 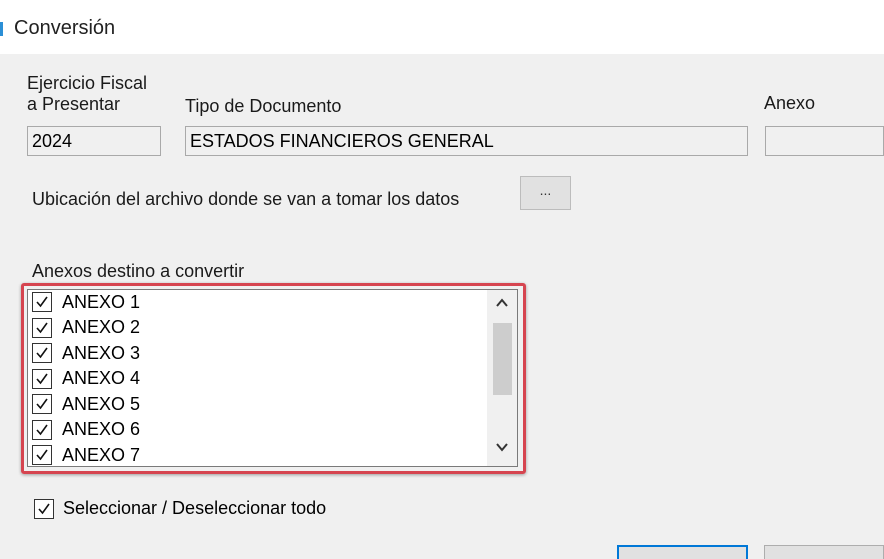 I want to click on select-all-checkbox: Seleccionar / Deseleccionar todo, so click(x=180, y=508).